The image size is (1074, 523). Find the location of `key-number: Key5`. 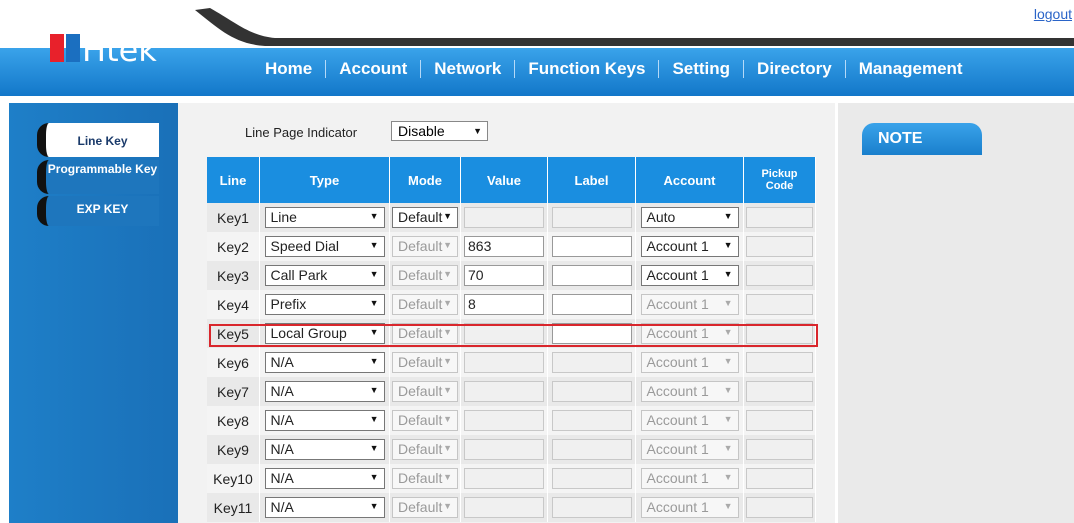

key-number: Key5 is located at coordinates (233, 333).